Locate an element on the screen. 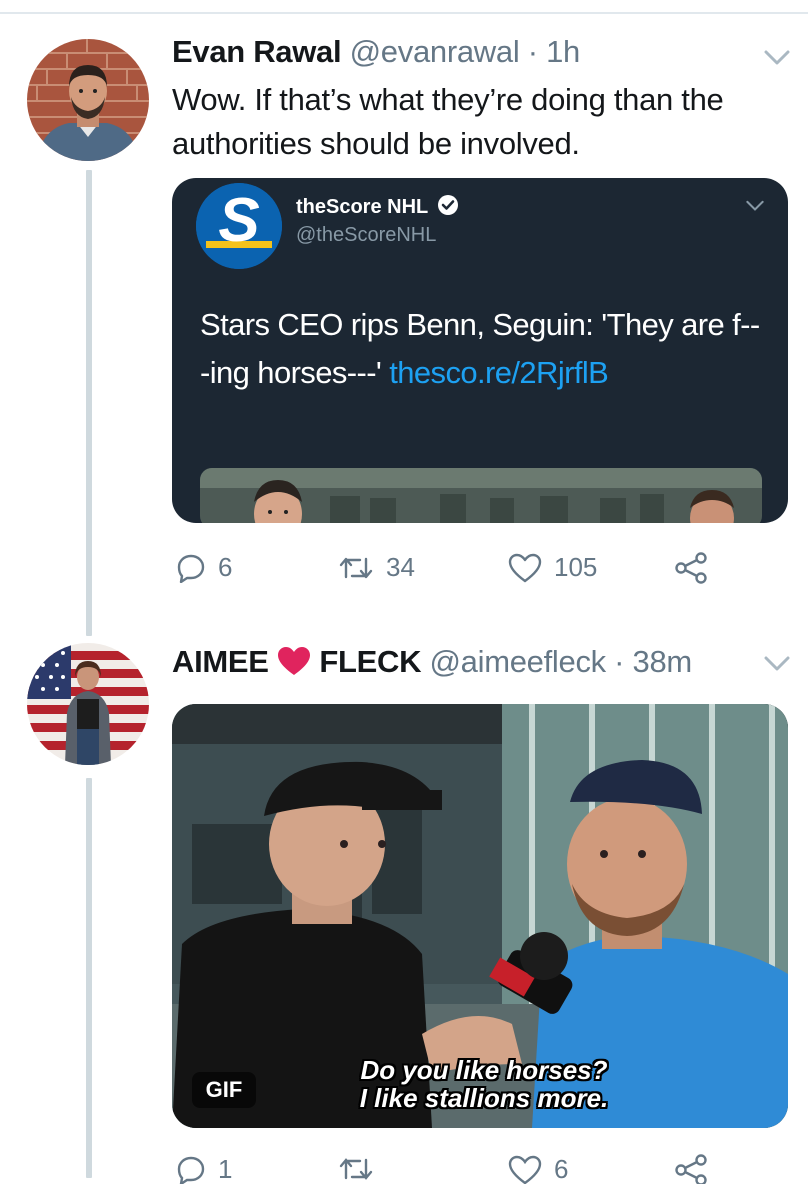 Image resolution: width=808 pixels, height=1200 pixels. thescore-logo: S is located at coordinates (239, 226).